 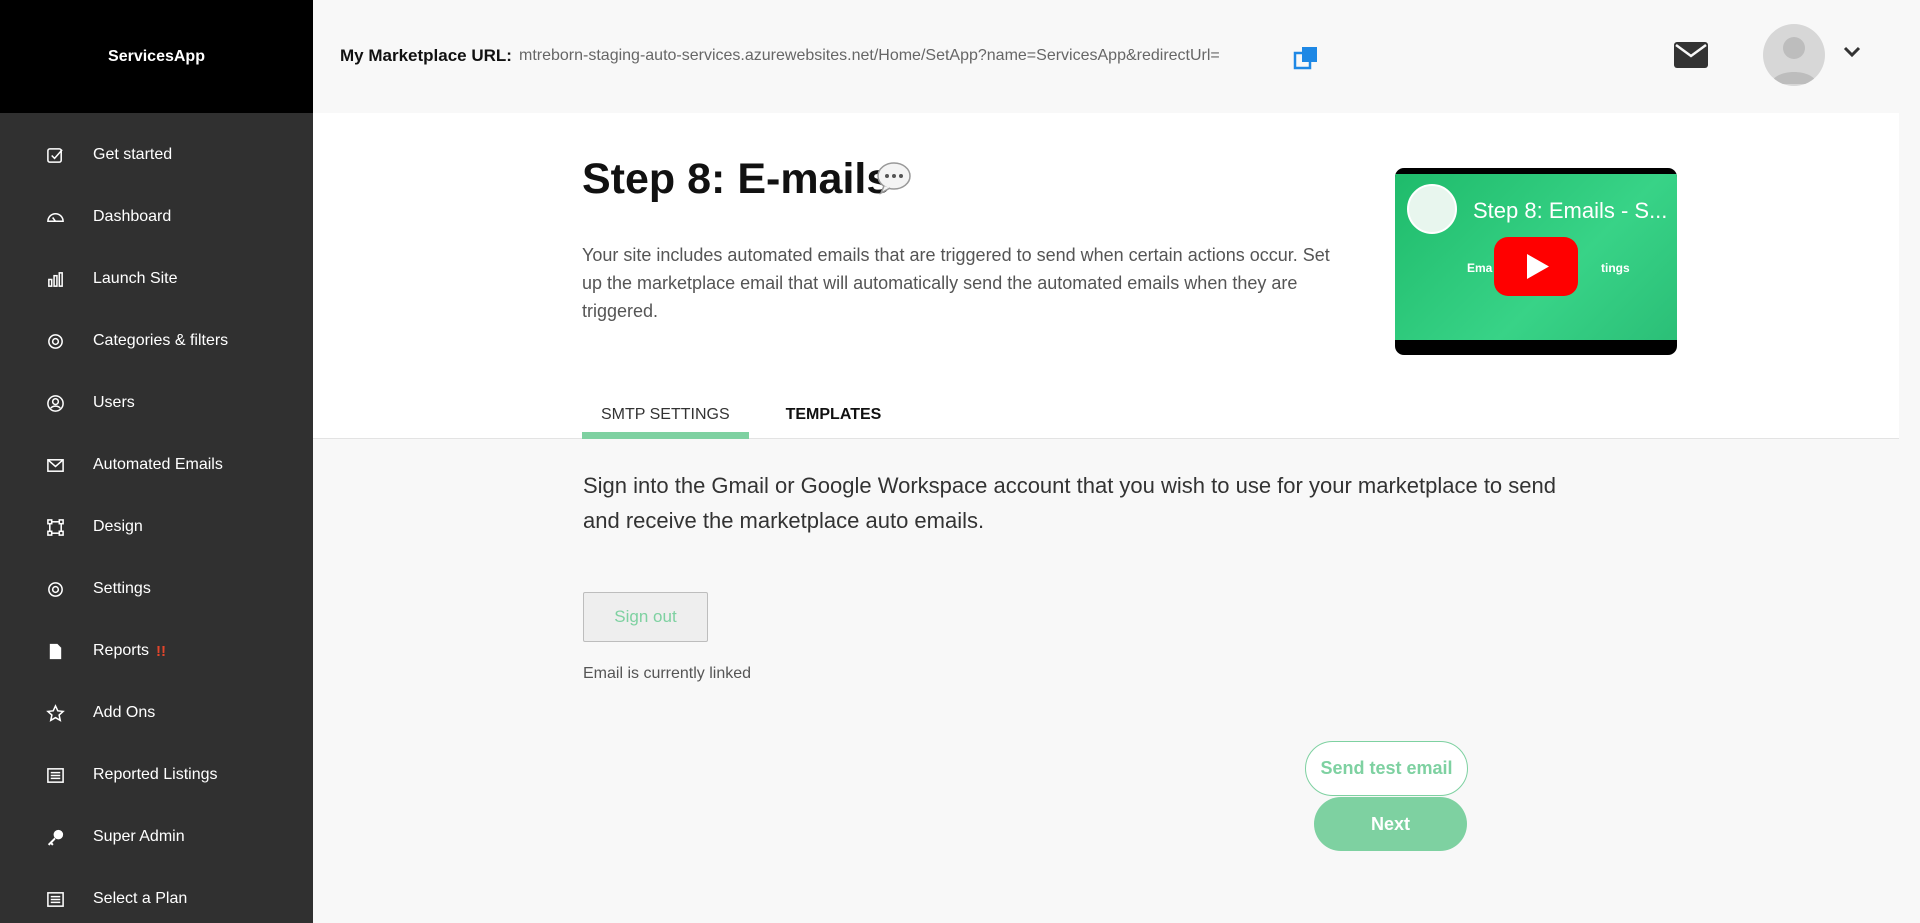 I want to click on sidebar-item-get-started: Get started, so click(x=156, y=155).